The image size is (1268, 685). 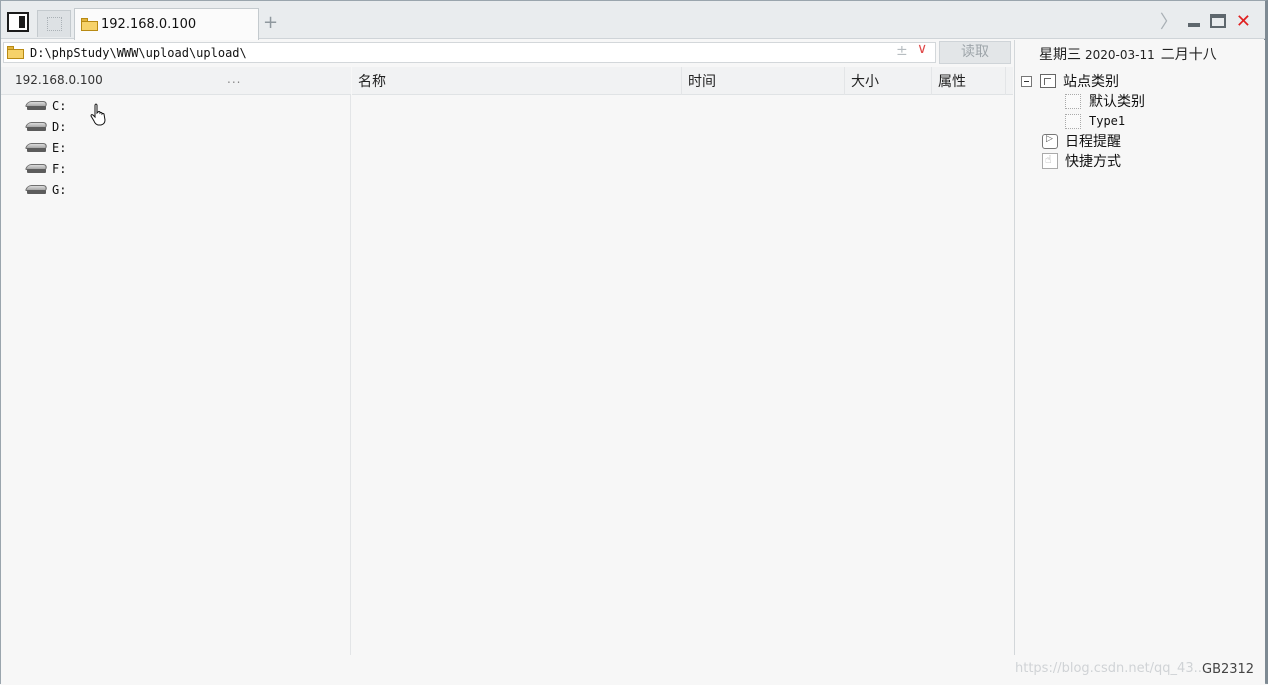 What do you see at coordinates (888, 81) in the screenshot?
I see `column-size: 大小` at bounding box center [888, 81].